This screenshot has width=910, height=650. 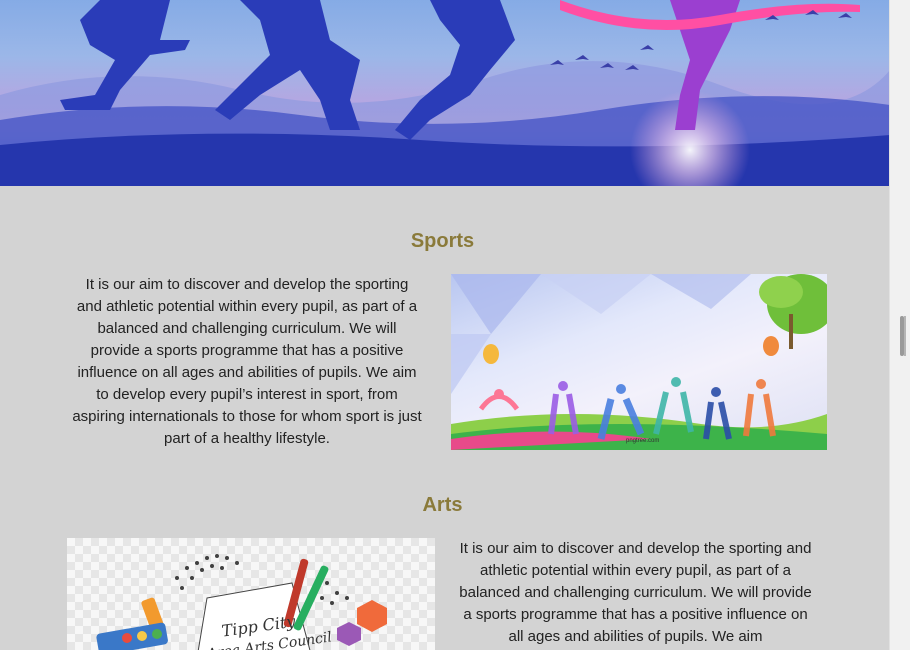 I want to click on sports-heading: Sports, so click(x=442, y=241).